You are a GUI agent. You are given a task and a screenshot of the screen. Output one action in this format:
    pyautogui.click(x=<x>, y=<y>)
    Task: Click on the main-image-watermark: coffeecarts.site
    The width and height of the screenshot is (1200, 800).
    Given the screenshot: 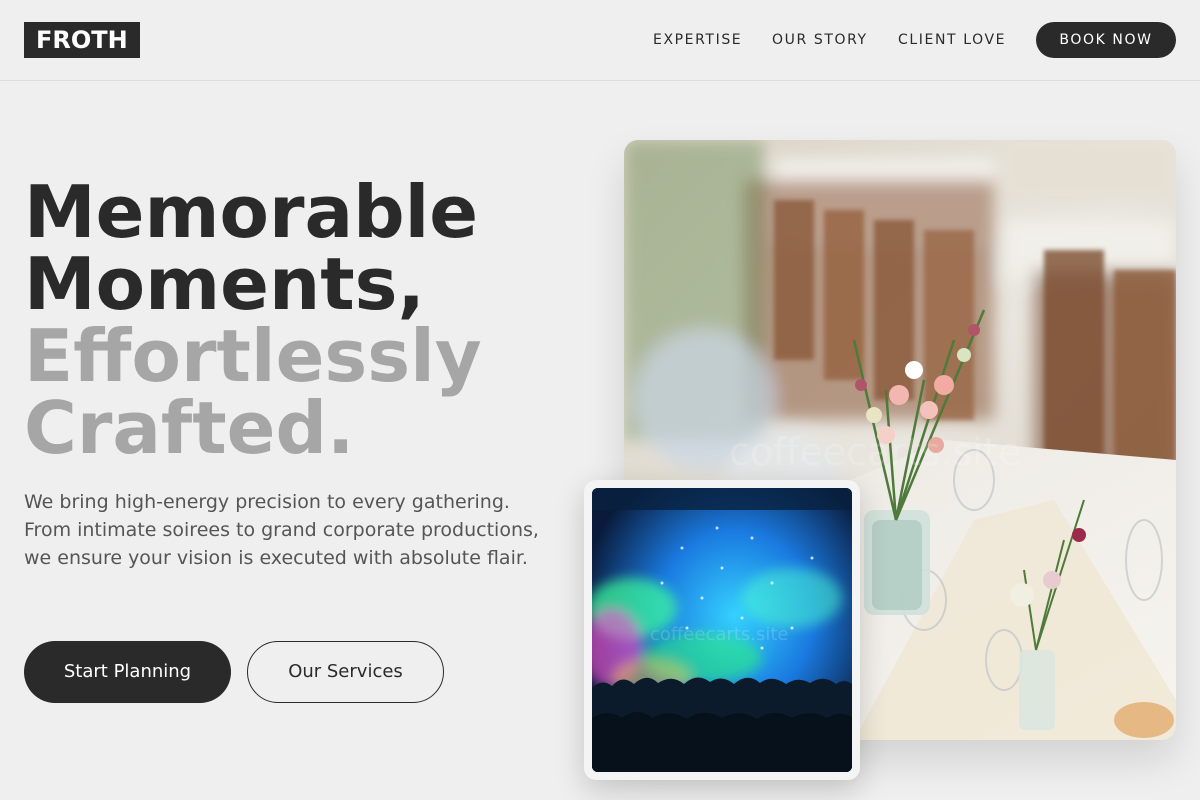 What is the action you would take?
    pyautogui.click(x=875, y=452)
    